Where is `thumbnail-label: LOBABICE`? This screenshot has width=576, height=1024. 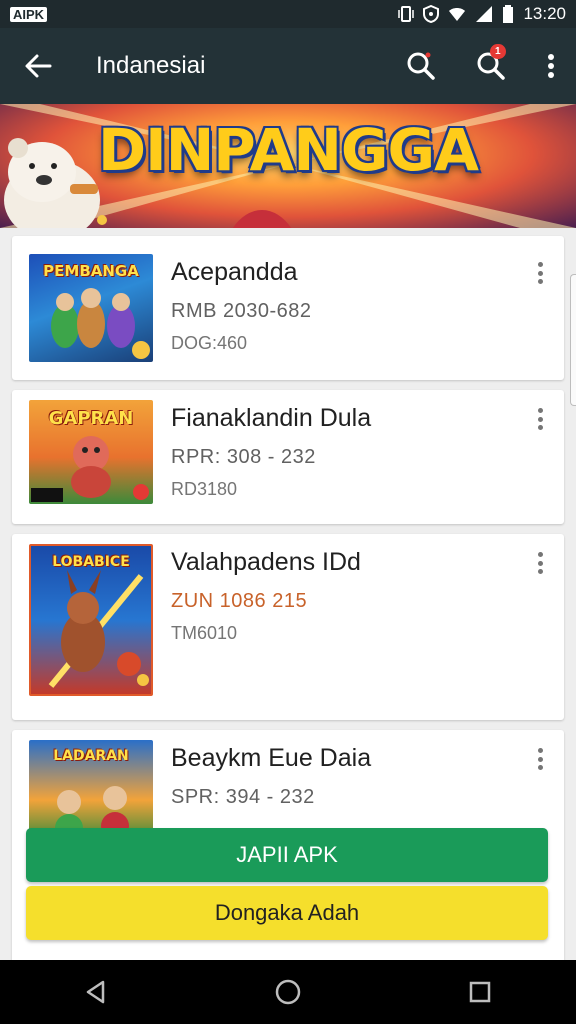 thumbnail-label: LOBABICE is located at coordinates (91, 562).